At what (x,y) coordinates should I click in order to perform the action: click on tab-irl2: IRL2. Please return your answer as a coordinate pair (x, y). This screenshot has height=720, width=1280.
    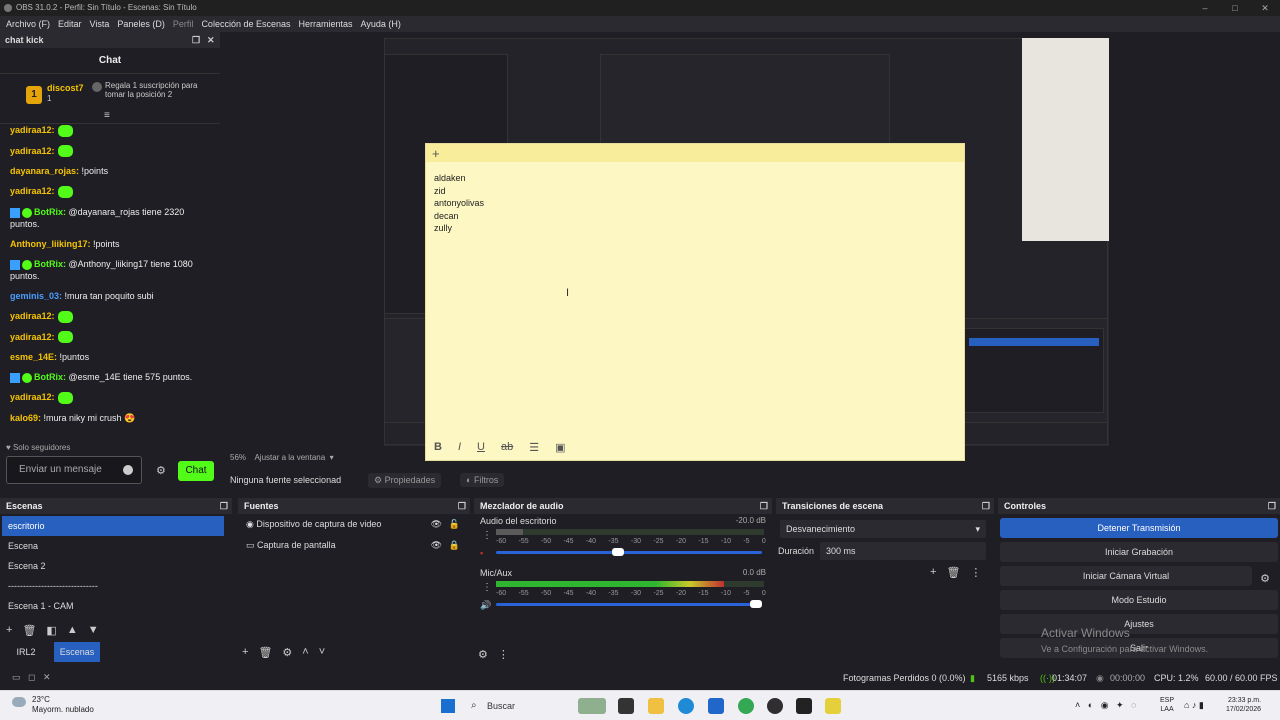
    Looking at the image, I should click on (26, 652).